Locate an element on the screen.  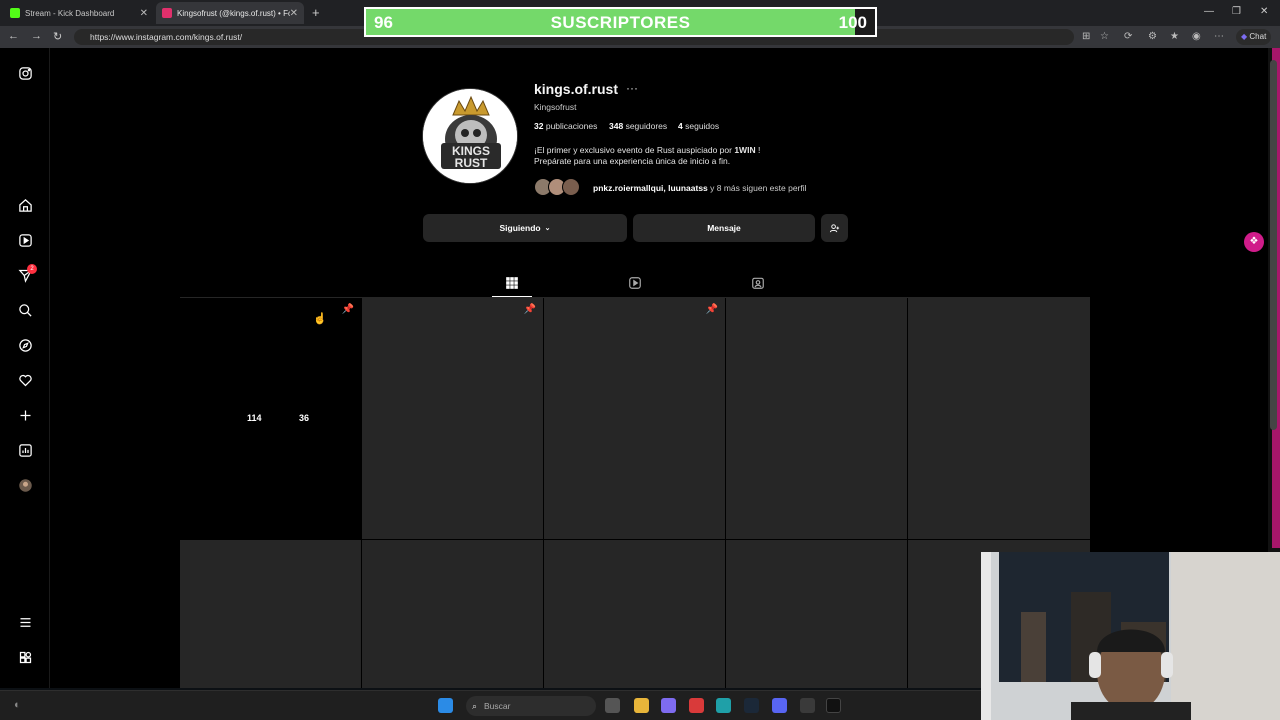
following-button: Siguiendo ⌄ is located at coordinates (525, 228).